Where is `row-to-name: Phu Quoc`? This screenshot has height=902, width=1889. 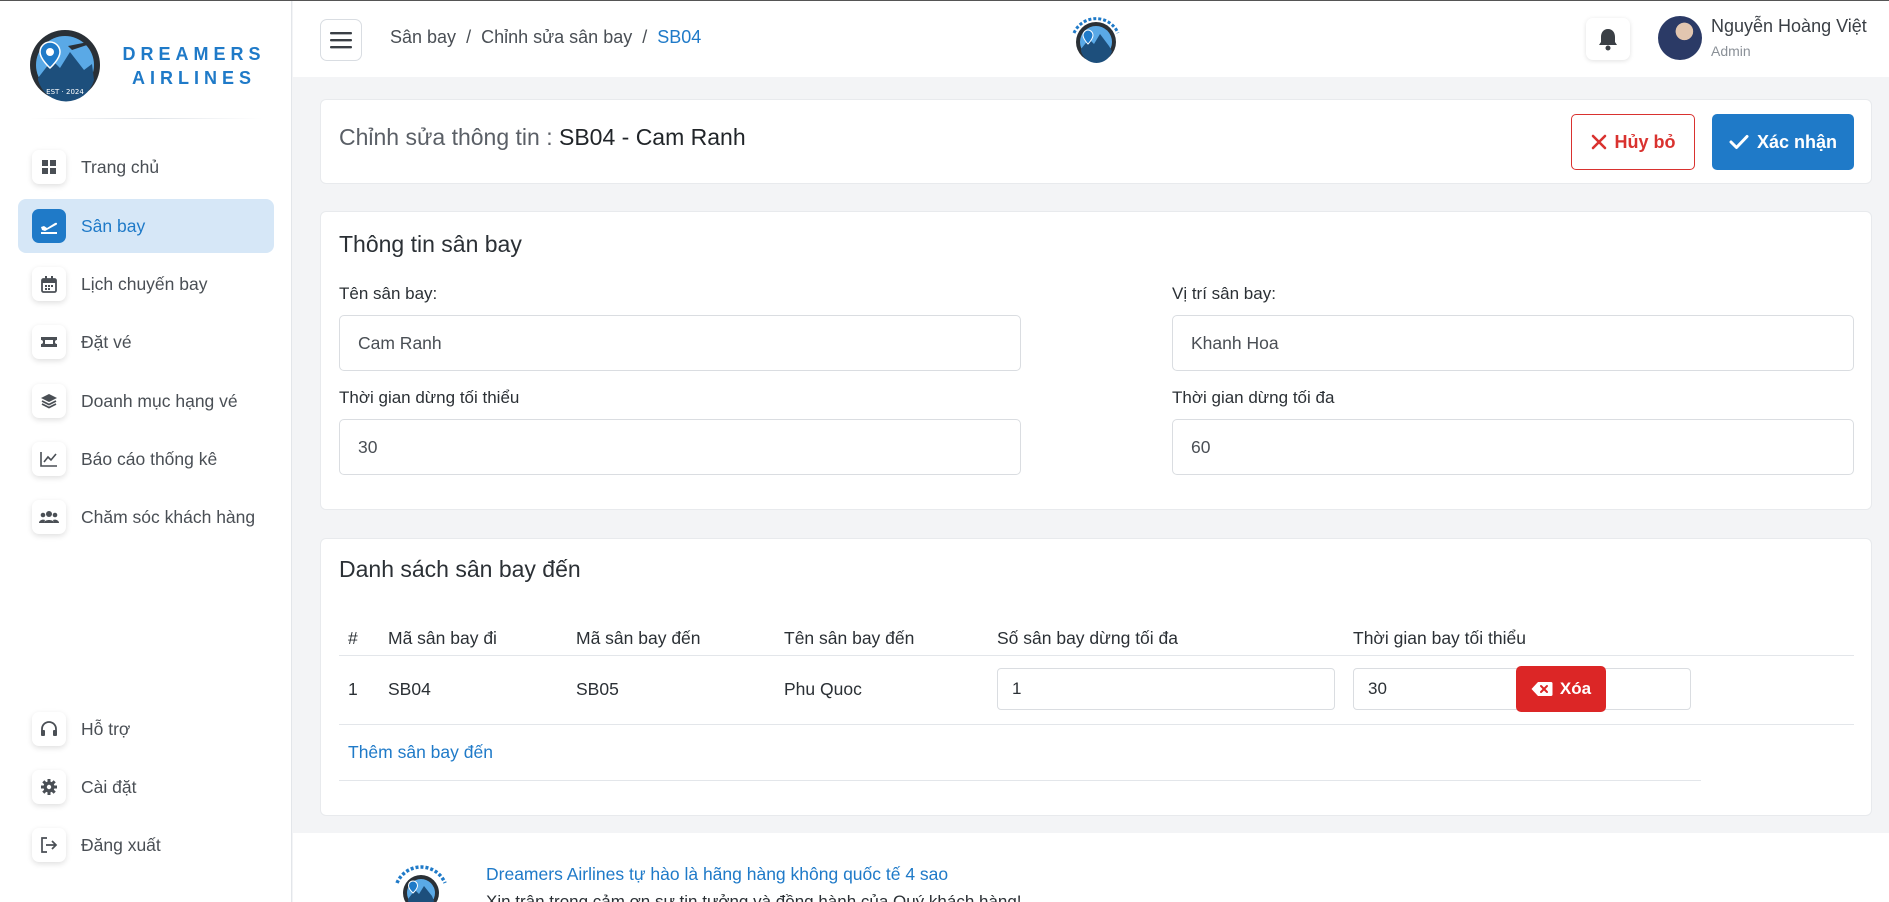 row-to-name: Phu Quoc is located at coordinates (823, 689).